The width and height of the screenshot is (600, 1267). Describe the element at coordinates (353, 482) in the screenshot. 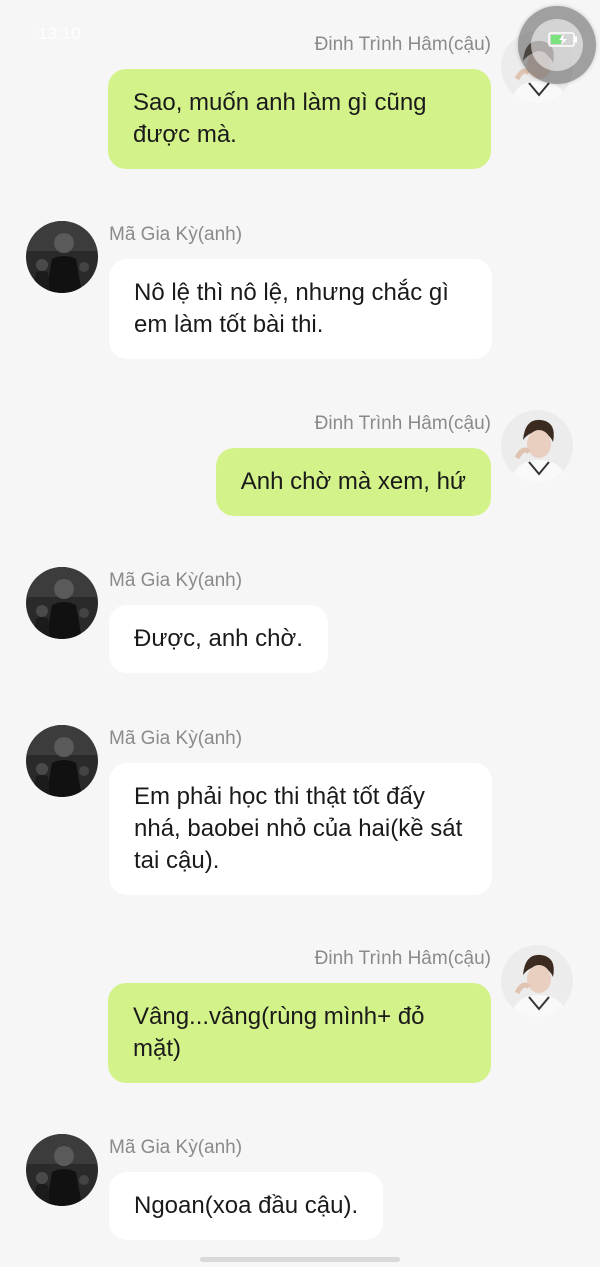

I see `message-bubble: Anh chờ mà xem, hứ` at that location.